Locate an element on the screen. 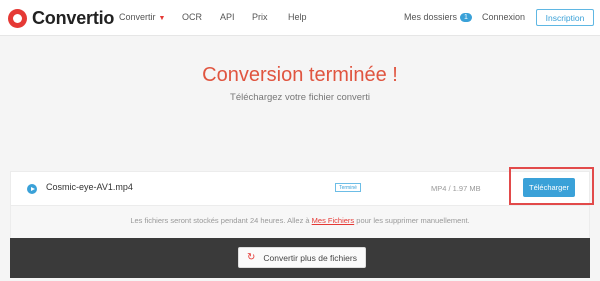 This screenshot has height=281, width=600. my-files-count-badge: 1 is located at coordinates (466, 17).